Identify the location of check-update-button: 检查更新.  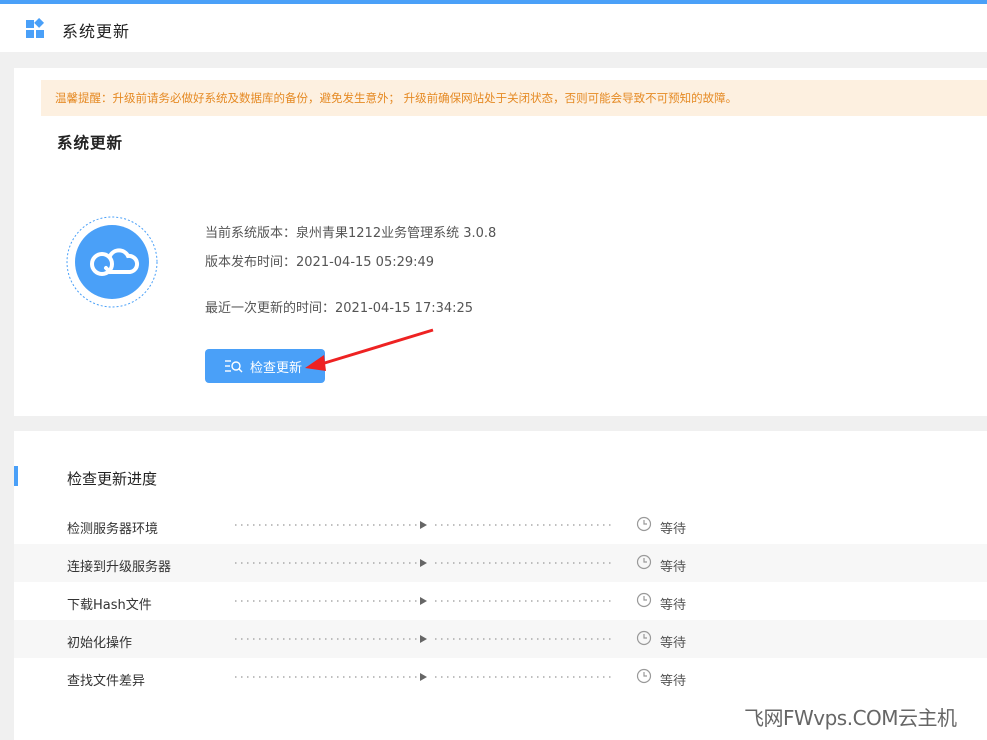
(265, 366).